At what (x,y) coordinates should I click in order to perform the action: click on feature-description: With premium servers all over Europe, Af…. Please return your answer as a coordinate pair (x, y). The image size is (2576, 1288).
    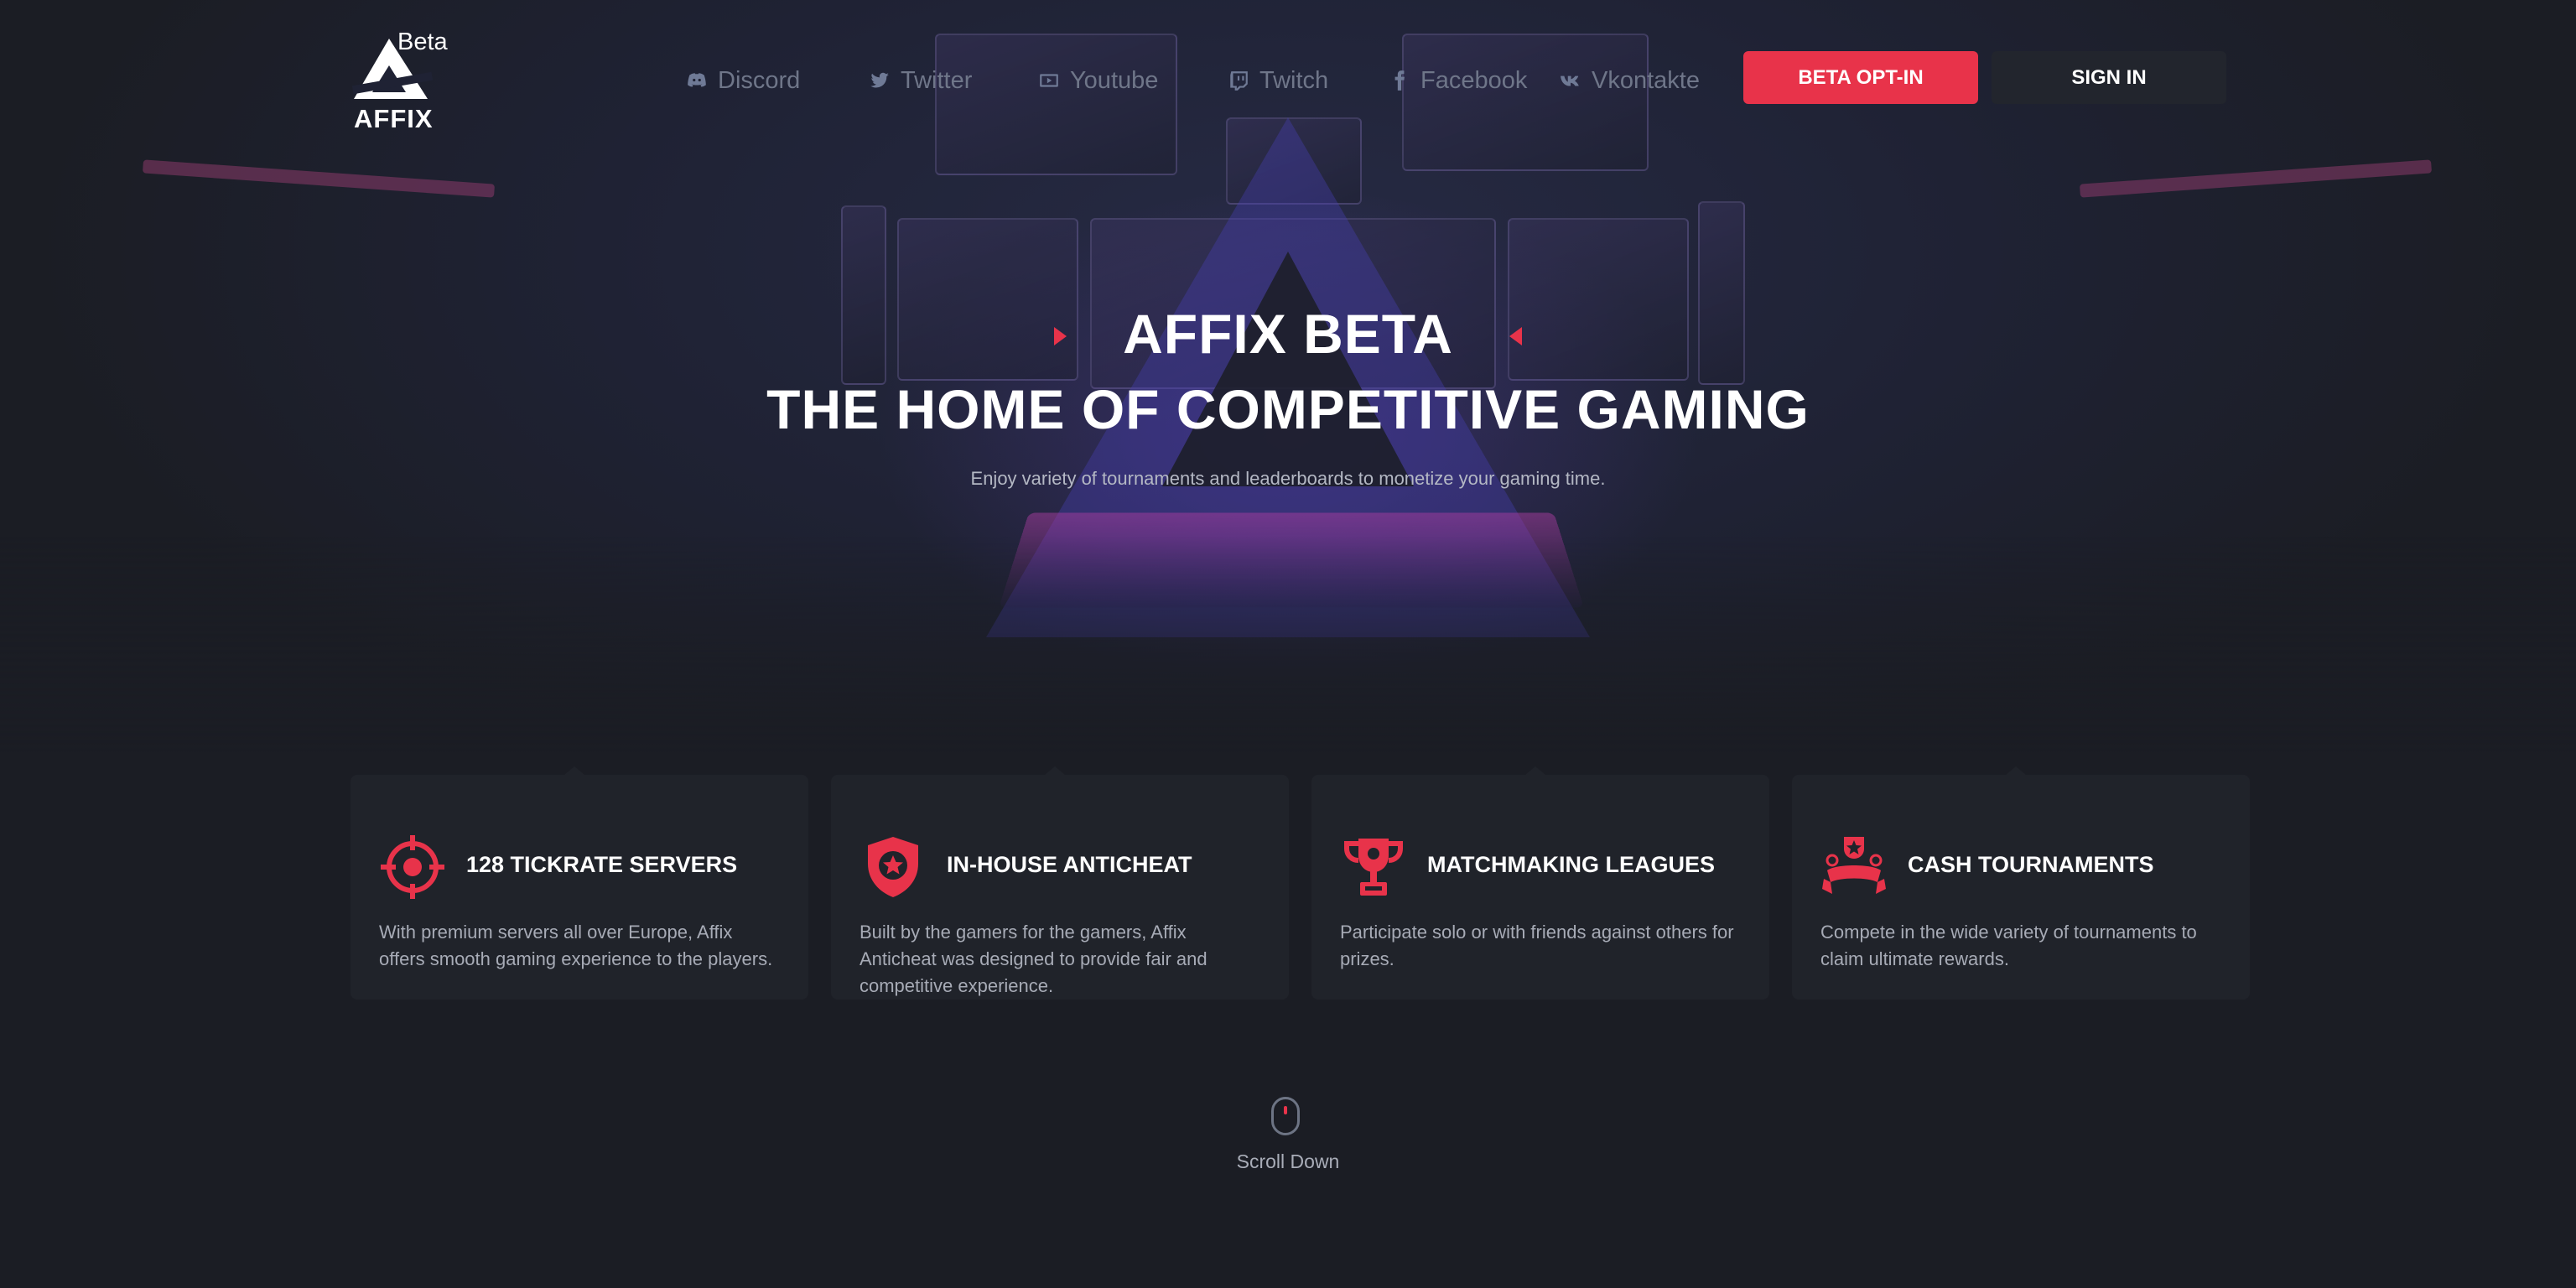
    Looking at the image, I should click on (576, 945).